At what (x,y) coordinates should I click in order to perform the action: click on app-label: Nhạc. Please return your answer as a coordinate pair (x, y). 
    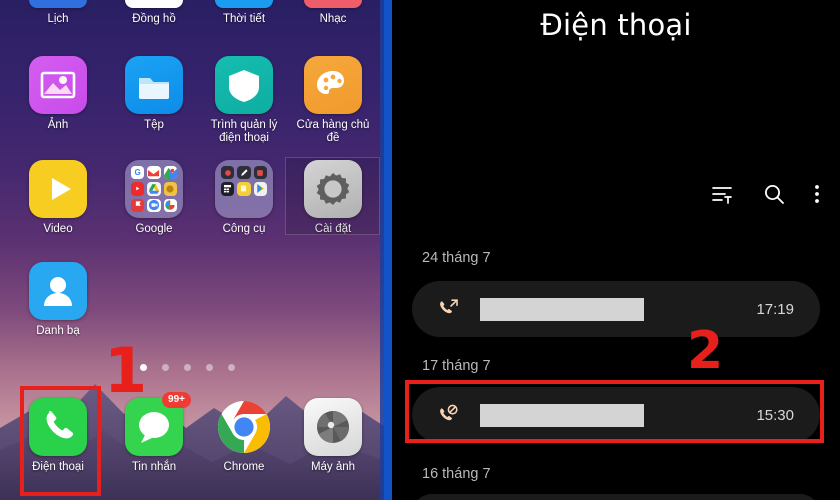
    Looking at the image, I should click on (333, 19).